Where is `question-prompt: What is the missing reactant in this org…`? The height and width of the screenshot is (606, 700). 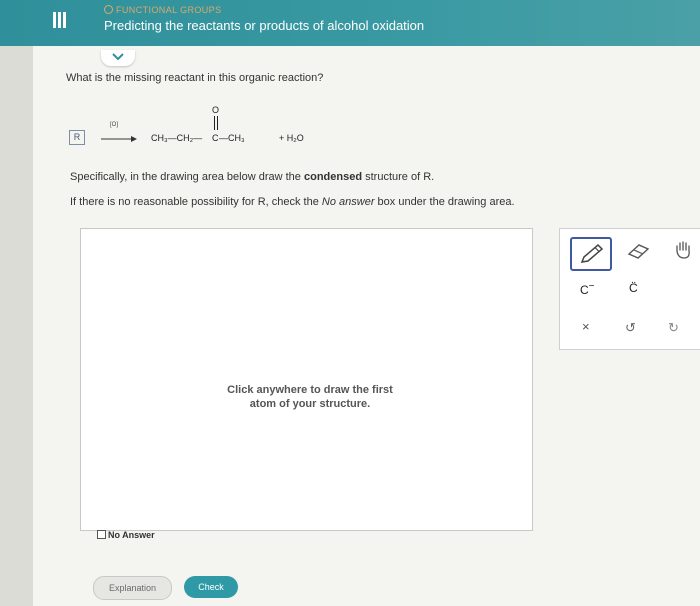
question-prompt: What is the missing reactant in this org… is located at coordinates (195, 78).